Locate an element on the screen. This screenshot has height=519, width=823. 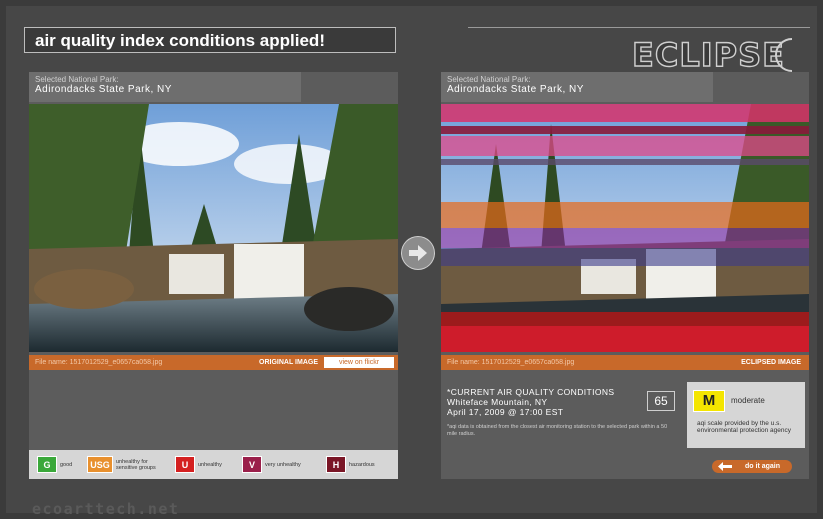
legend-code: H is located at coordinates (336, 464).